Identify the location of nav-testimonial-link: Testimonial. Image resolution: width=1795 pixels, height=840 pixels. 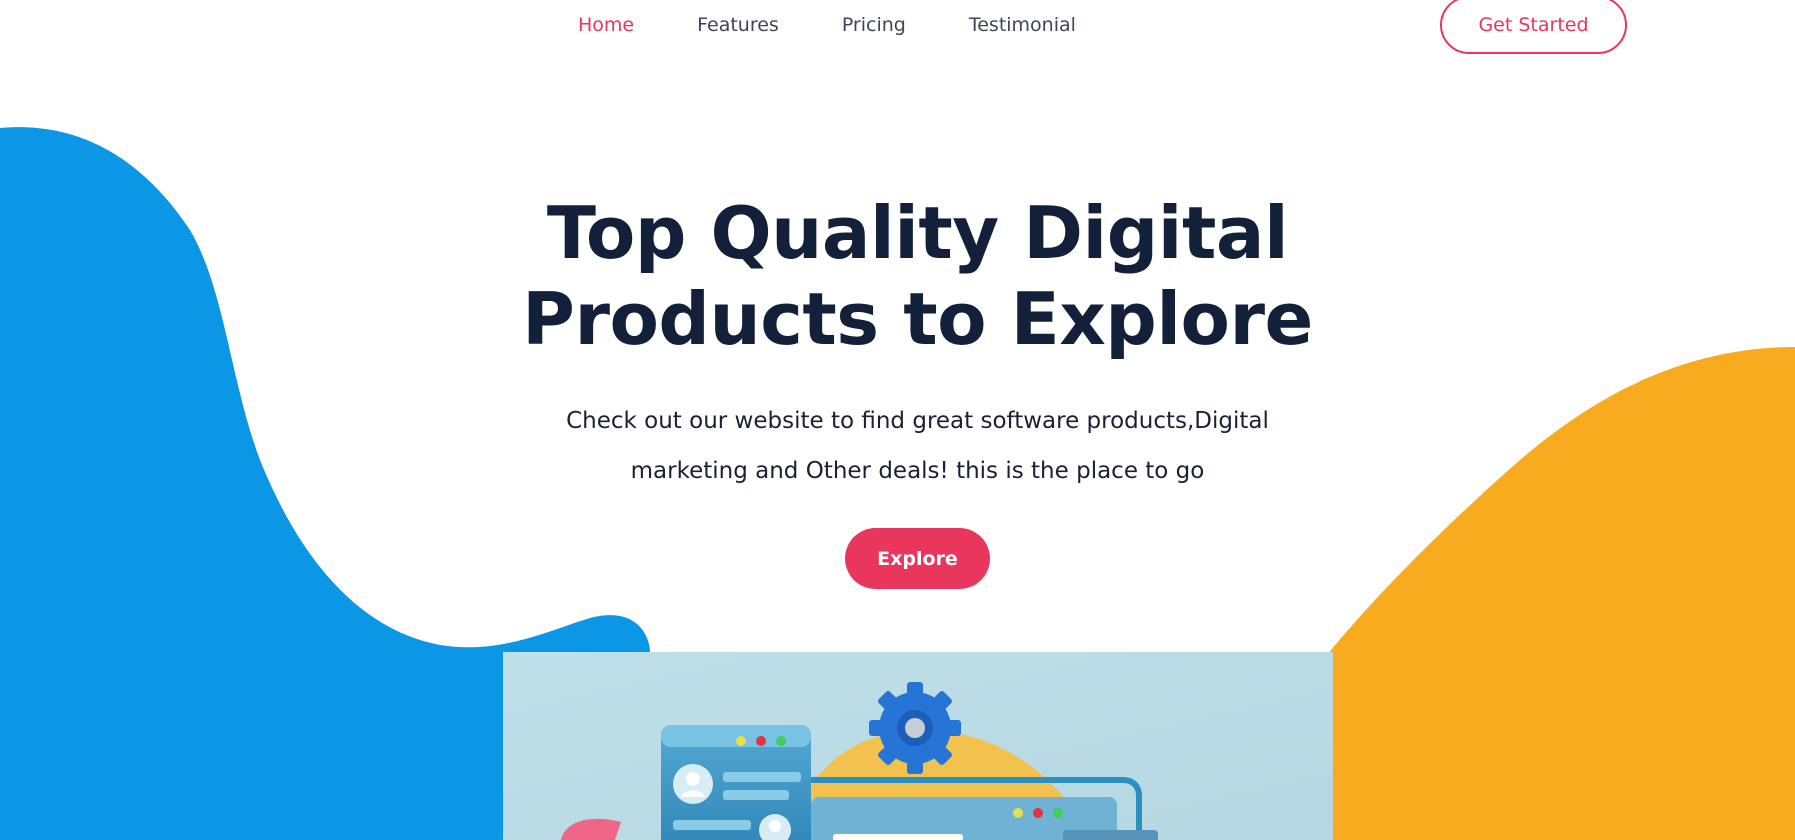
(1022, 25).